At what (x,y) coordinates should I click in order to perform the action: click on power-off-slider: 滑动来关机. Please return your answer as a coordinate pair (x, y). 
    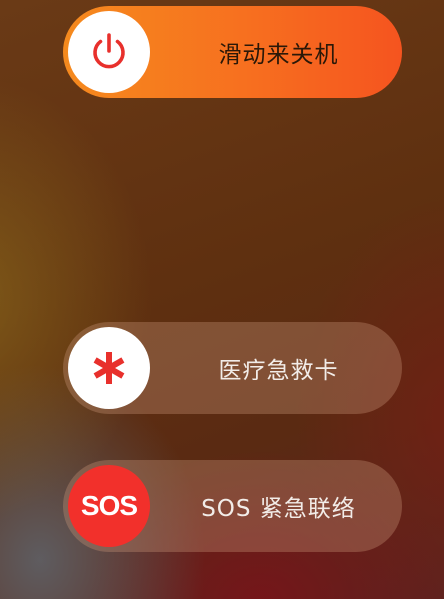
    Looking at the image, I should click on (232, 52).